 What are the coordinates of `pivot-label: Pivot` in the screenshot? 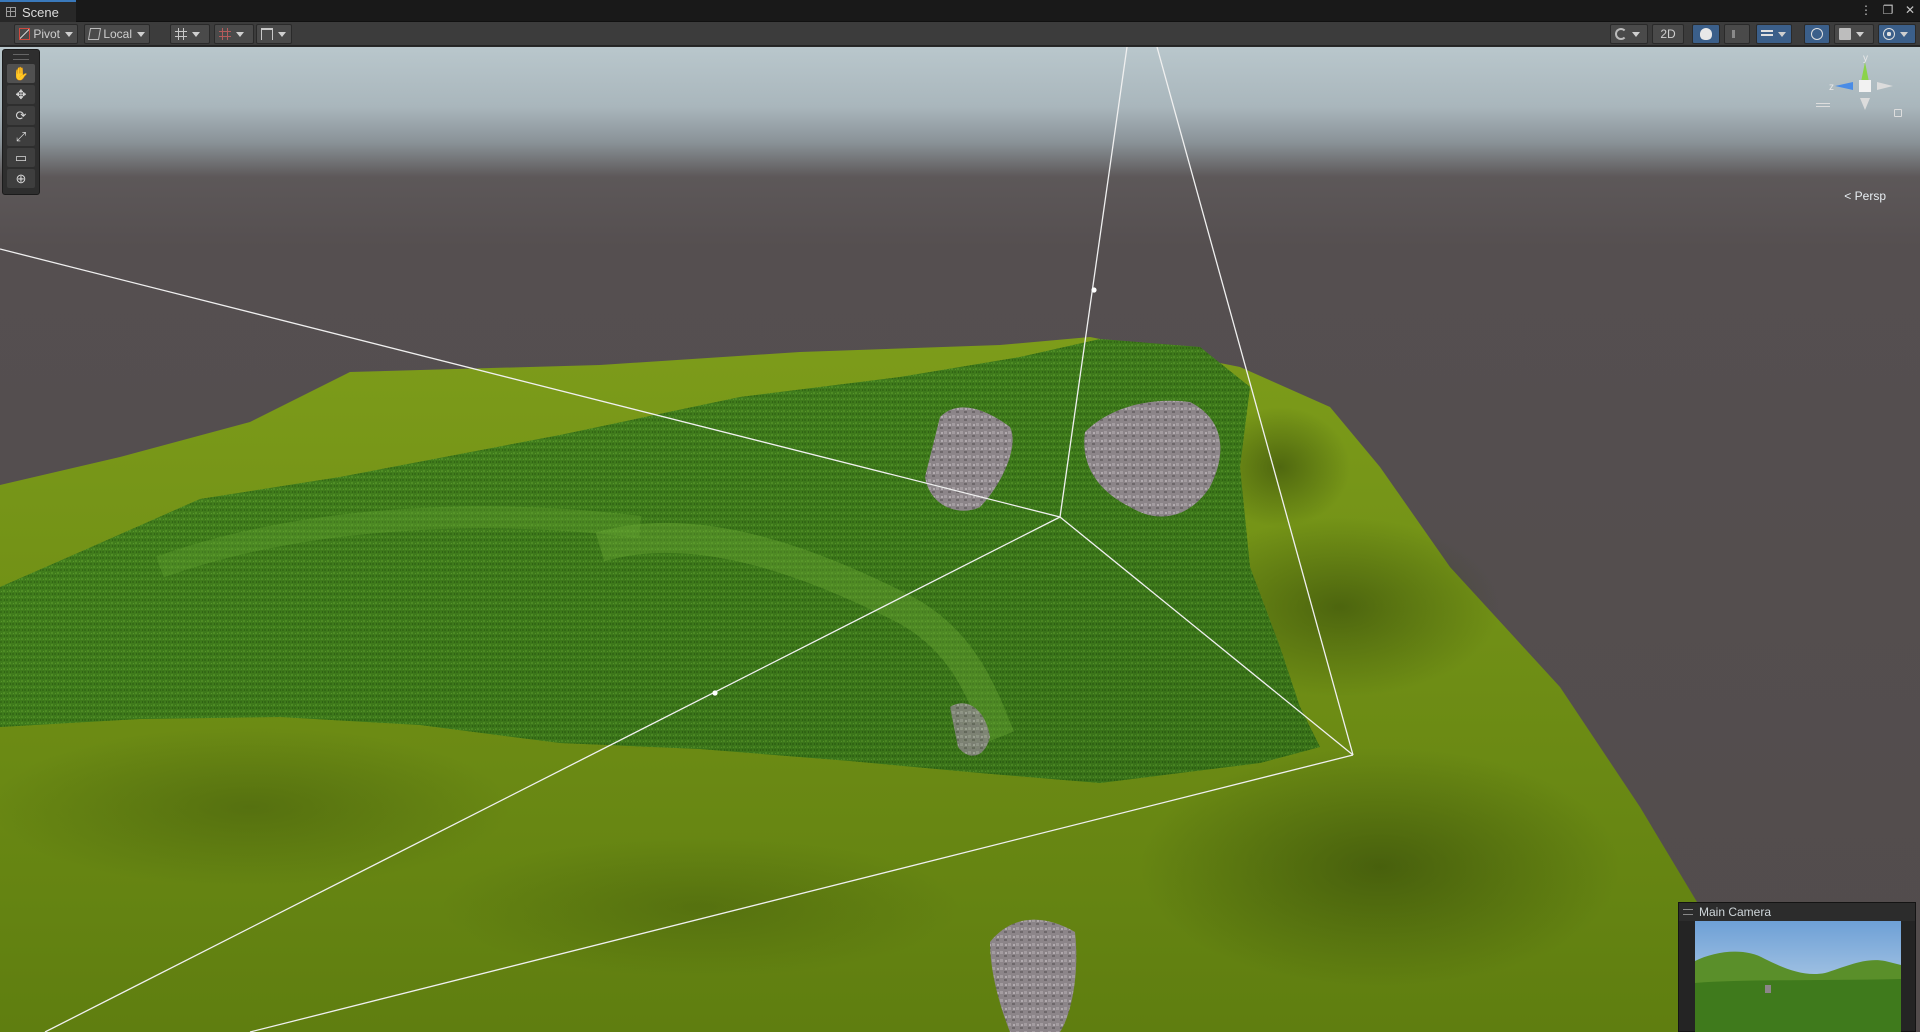 It's located at (46, 34).